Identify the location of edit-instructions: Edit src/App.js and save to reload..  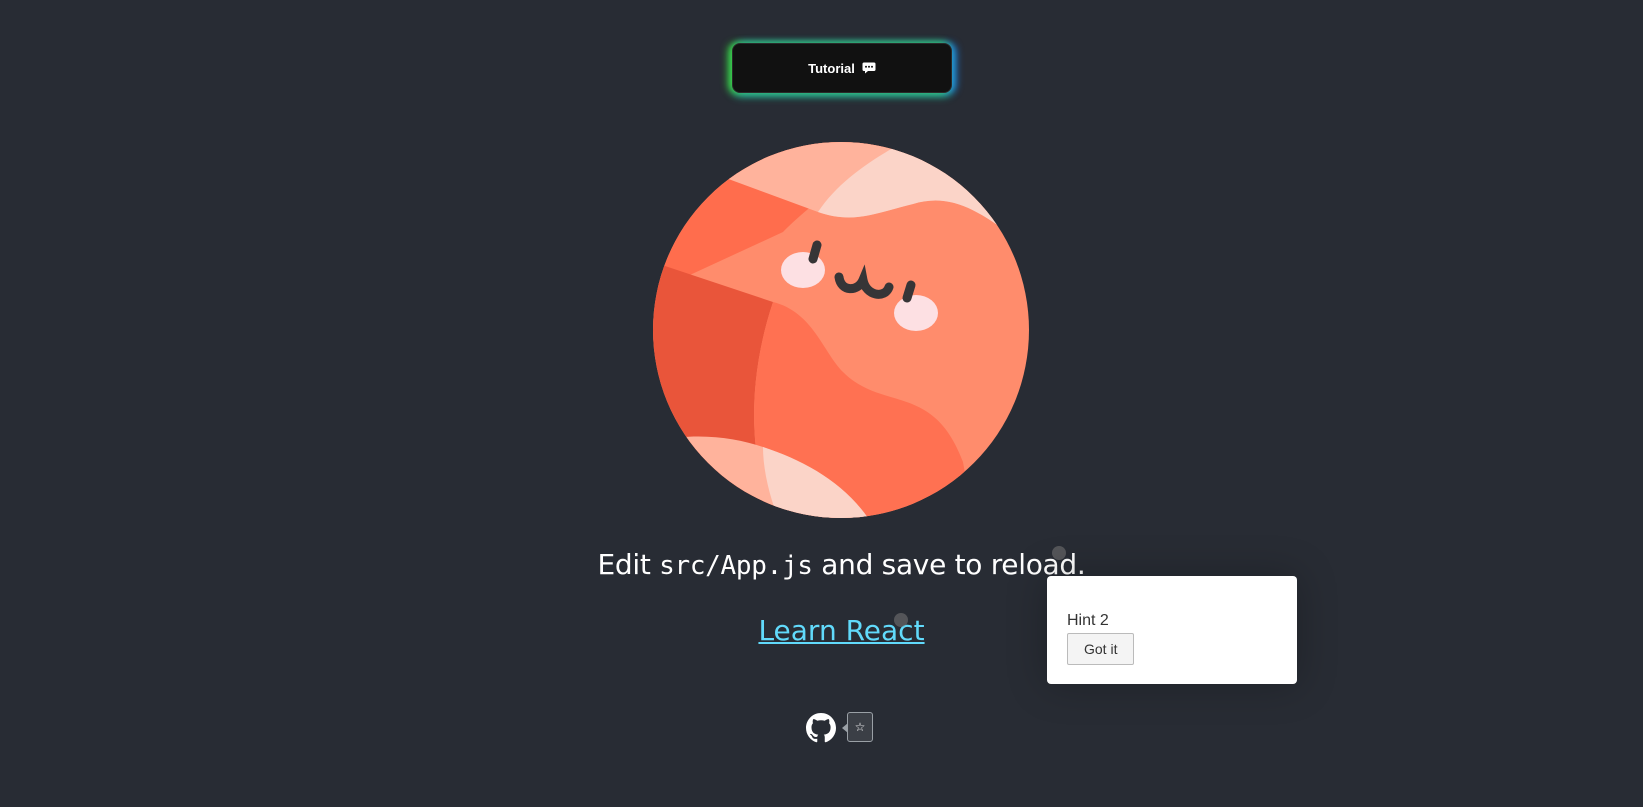
(821, 564).